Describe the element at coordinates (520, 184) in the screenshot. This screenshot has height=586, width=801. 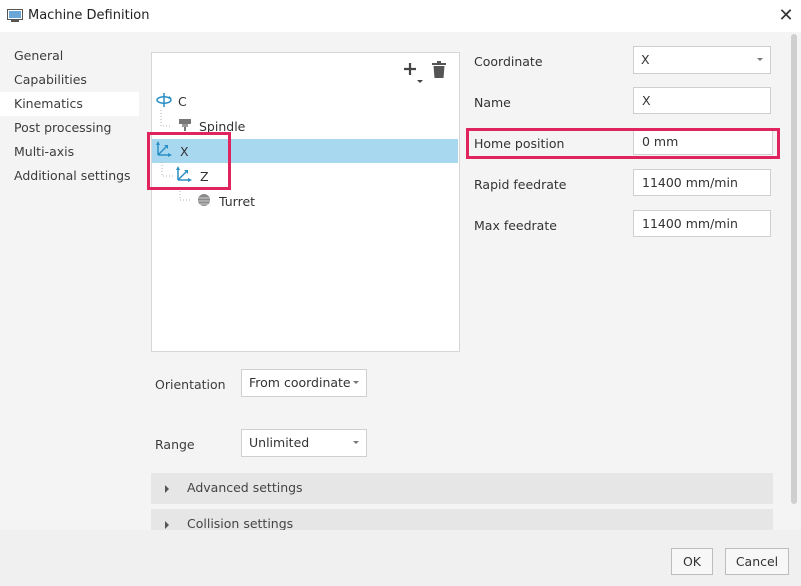
I see `rapid-feedrate-label: Rapid feedrate` at that location.